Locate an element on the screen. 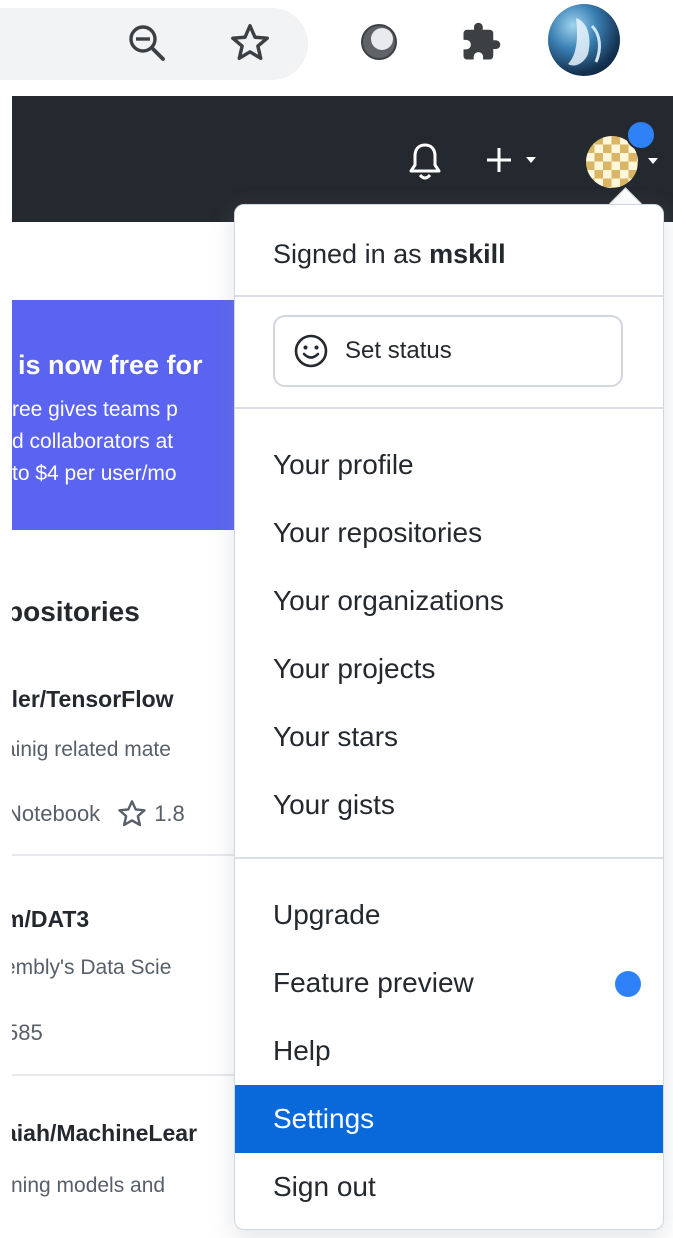 The height and width of the screenshot is (1238, 673). username: mskill is located at coordinates (467, 254).